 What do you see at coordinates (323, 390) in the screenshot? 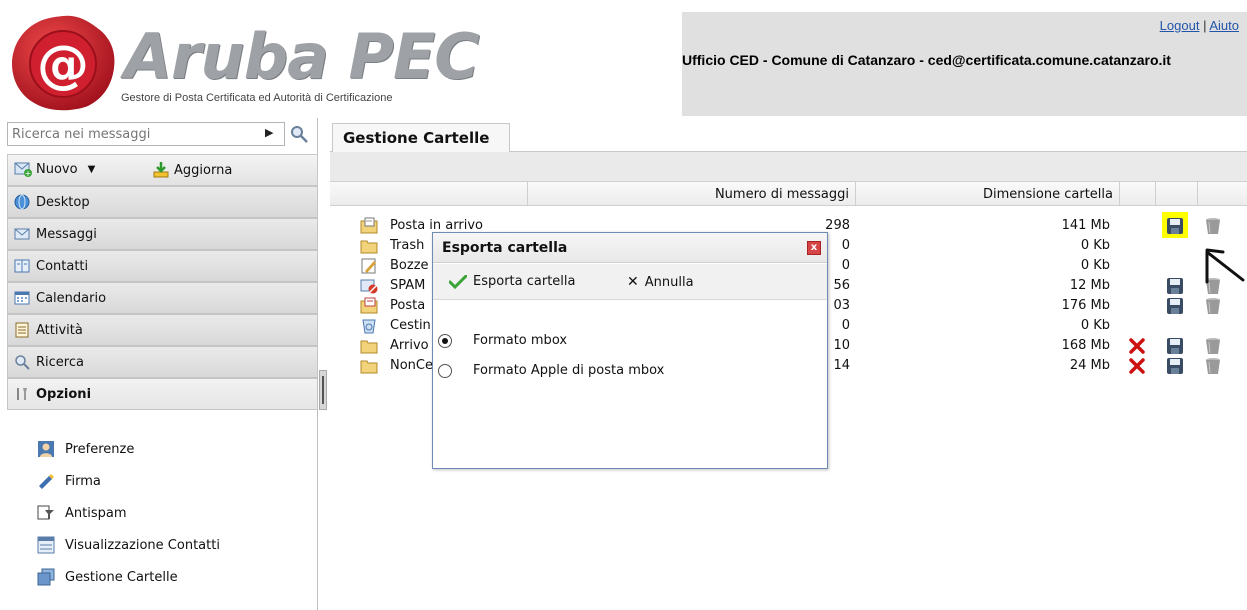
I see `panel-splitter` at bounding box center [323, 390].